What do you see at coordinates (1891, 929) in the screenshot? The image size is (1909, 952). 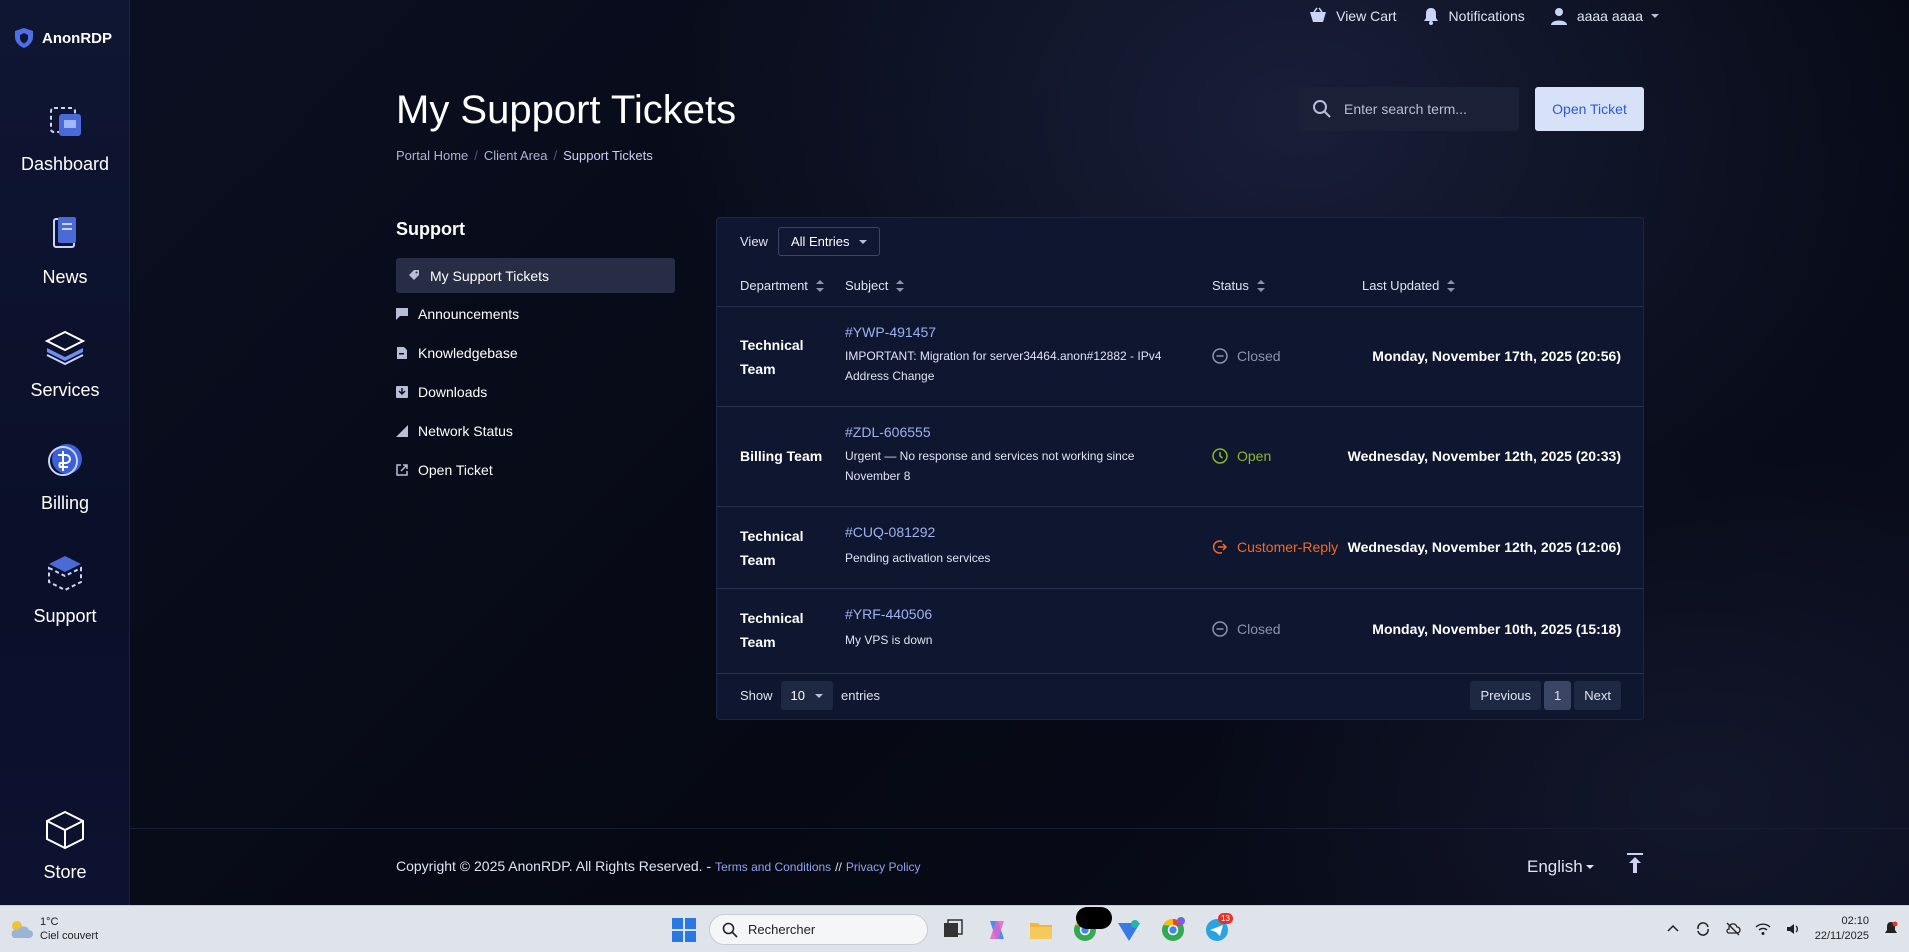 I see `notification-bell-icon` at bounding box center [1891, 929].